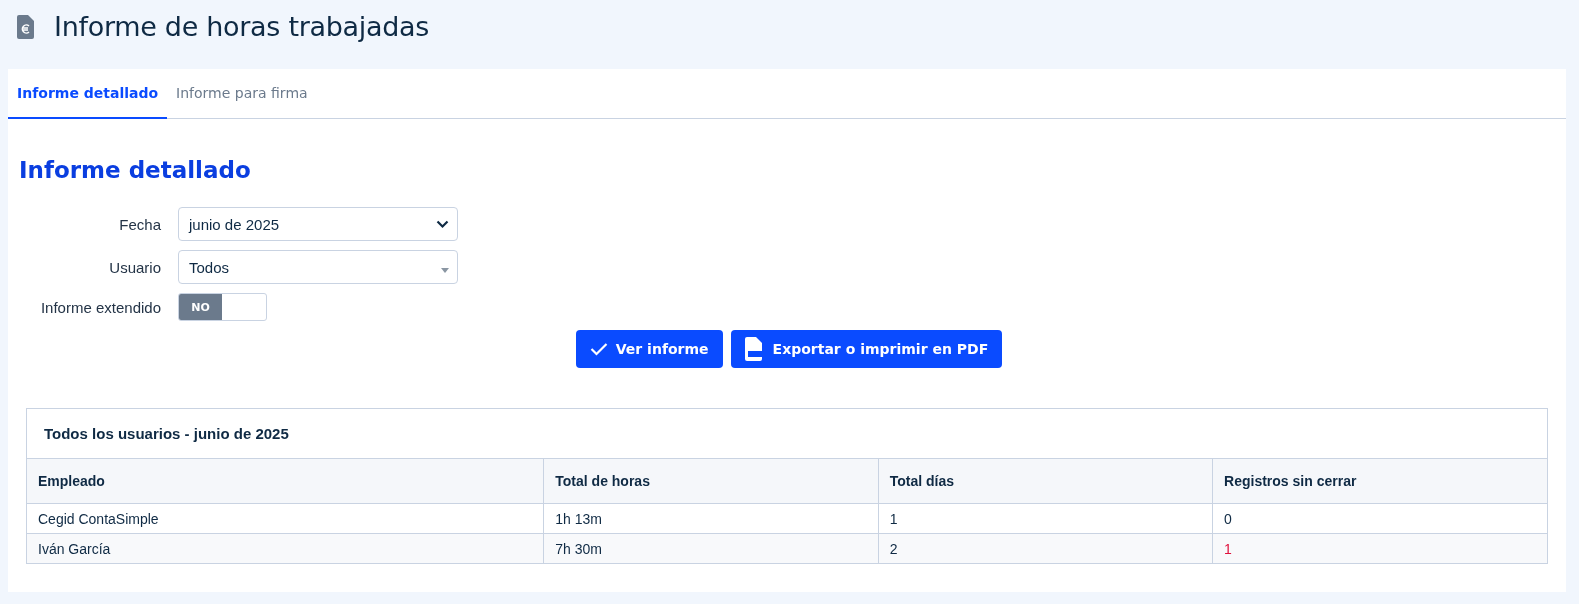 This screenshot has width=1579, height=604. What do you see at coordinates (711, 481) in the screenshot?
I see `column-header: Total de horas` at bounding box center [711, 481].